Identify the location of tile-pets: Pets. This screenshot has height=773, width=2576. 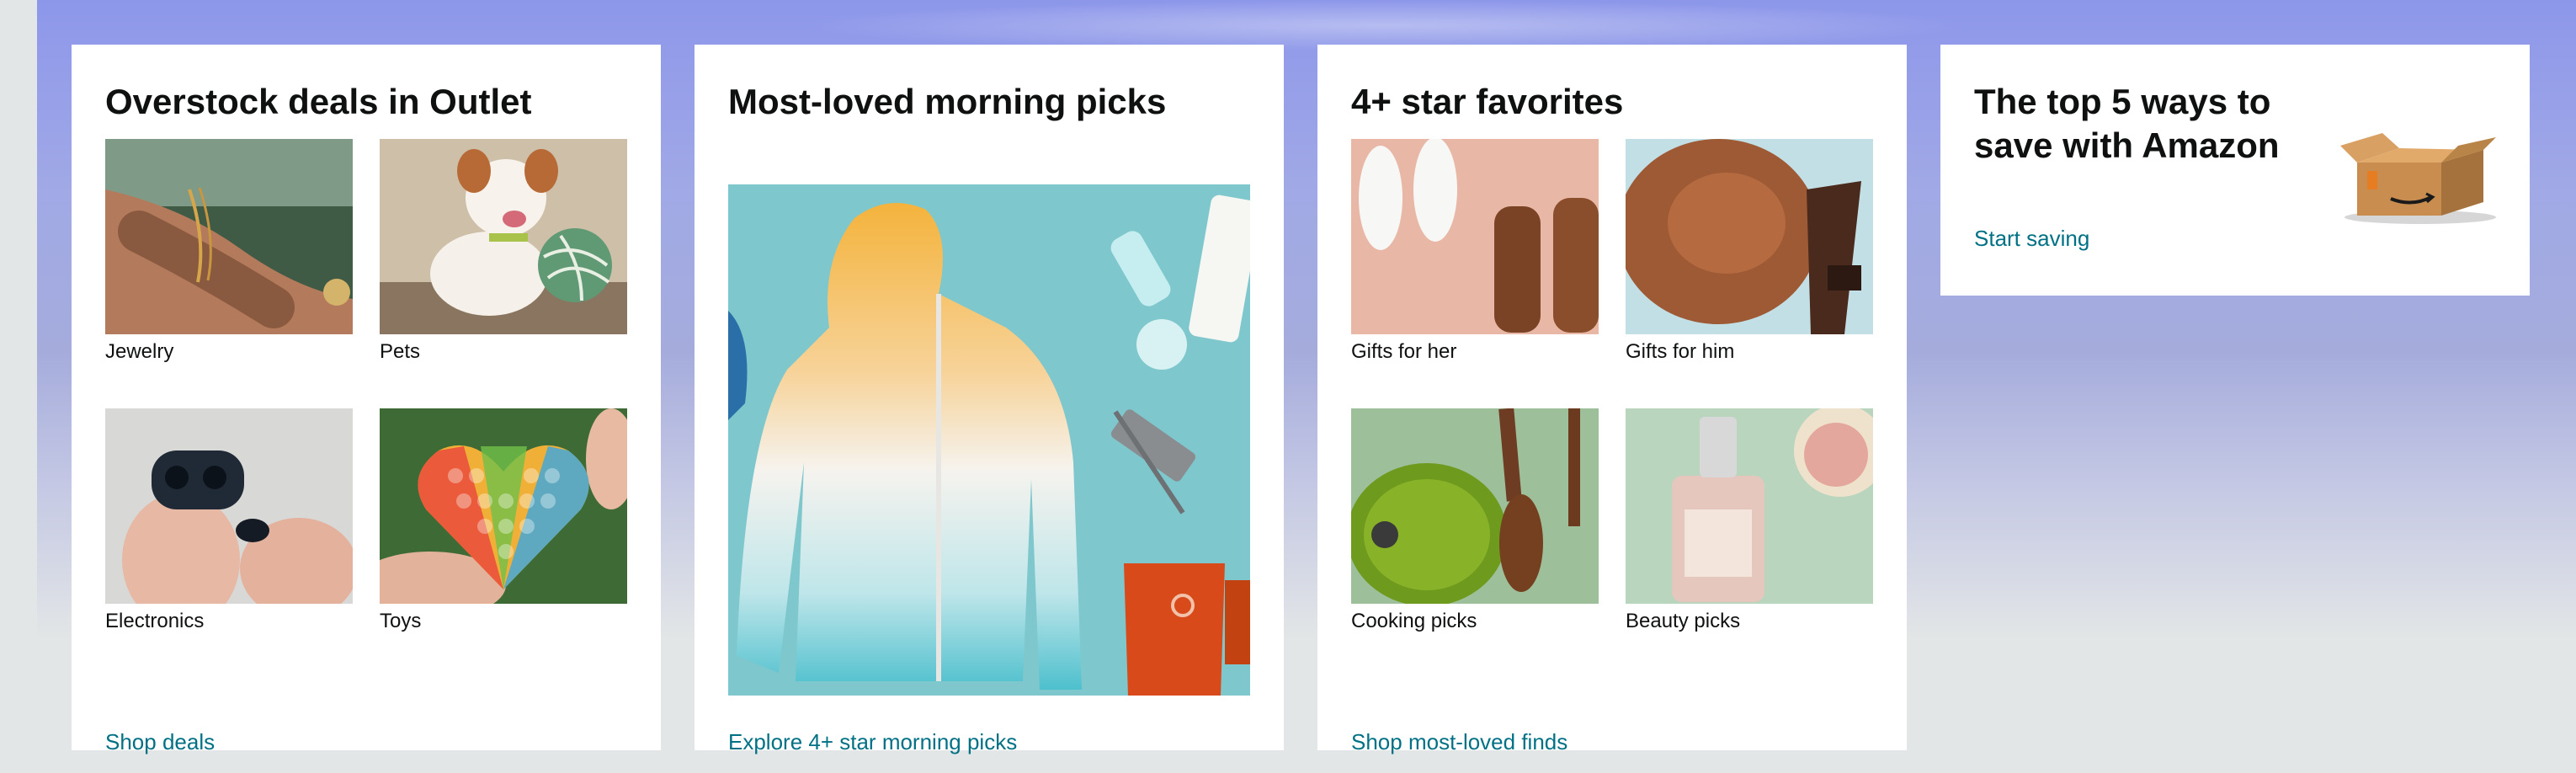
(504, 252).